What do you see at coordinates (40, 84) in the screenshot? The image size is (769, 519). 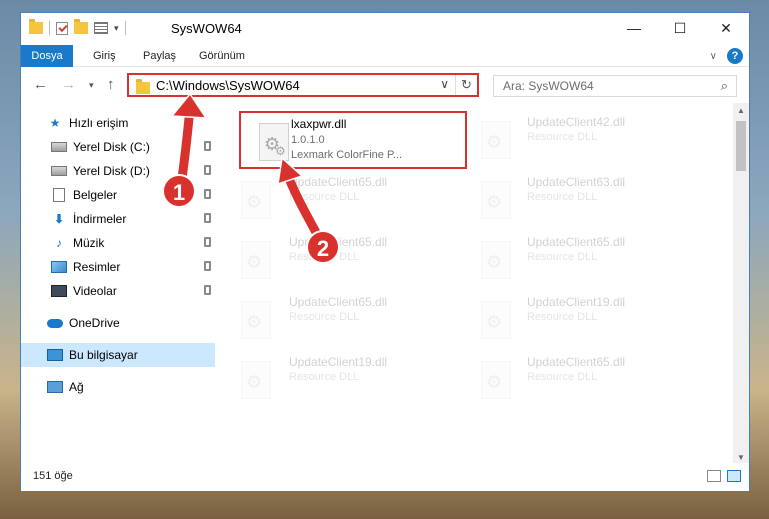 I see `back-arrow-icon: ←` at bounding box center [40, 84].